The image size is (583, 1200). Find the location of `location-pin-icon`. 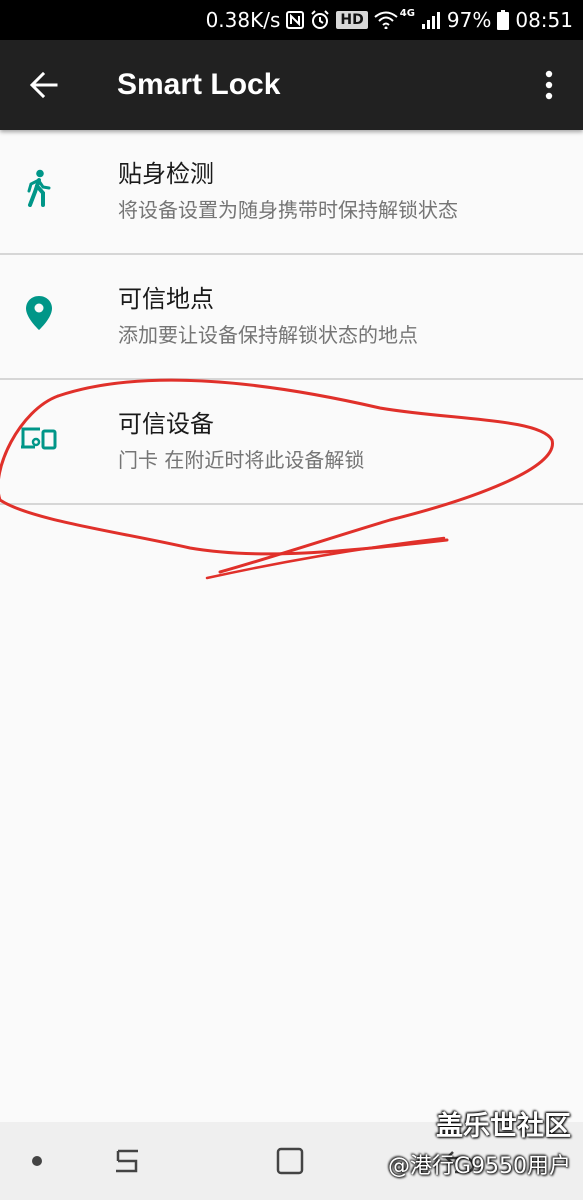

location-pin-icon is located at coordinates (39, 313).